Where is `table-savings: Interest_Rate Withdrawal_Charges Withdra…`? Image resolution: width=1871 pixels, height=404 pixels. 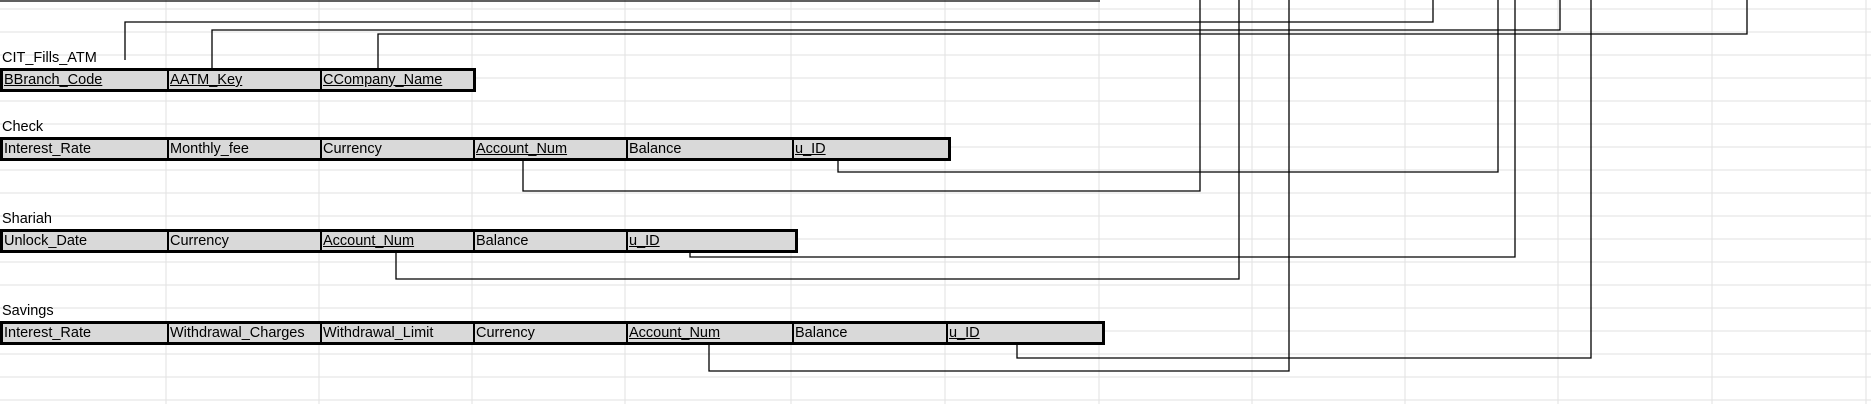
table-savings: Interest_Rate Withdrawal_Charges Withdra… is located at coordinates (552, 333).